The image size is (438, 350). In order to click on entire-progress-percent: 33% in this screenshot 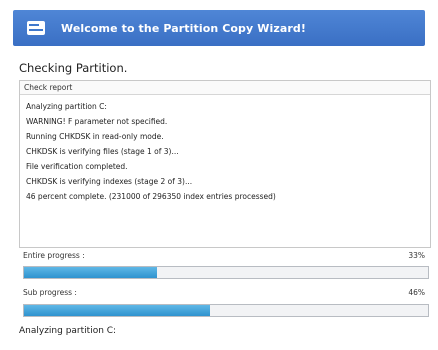, I will do `click(416, 255)`.